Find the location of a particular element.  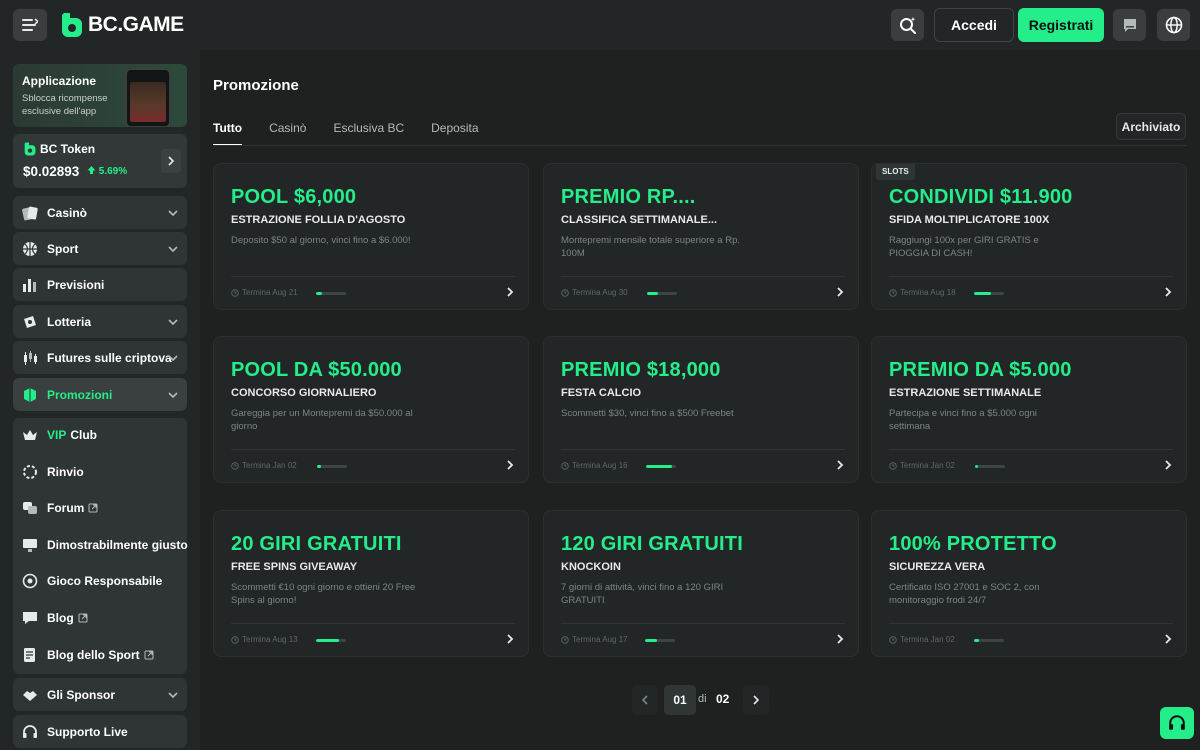

sidebar-item-vip-club: VIP Club is located at coordinates (100, 434).